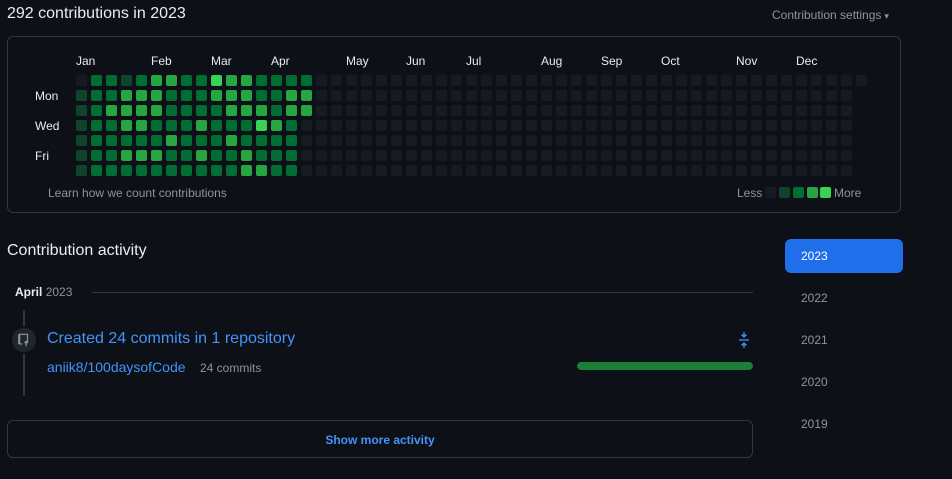 This screenshot has width=952, height=479. What do you see at coordinates (137, 193) in the screenshot?
I see `learn-contributions-link: Learn how we count contributions` at bounding box center [137, 193].